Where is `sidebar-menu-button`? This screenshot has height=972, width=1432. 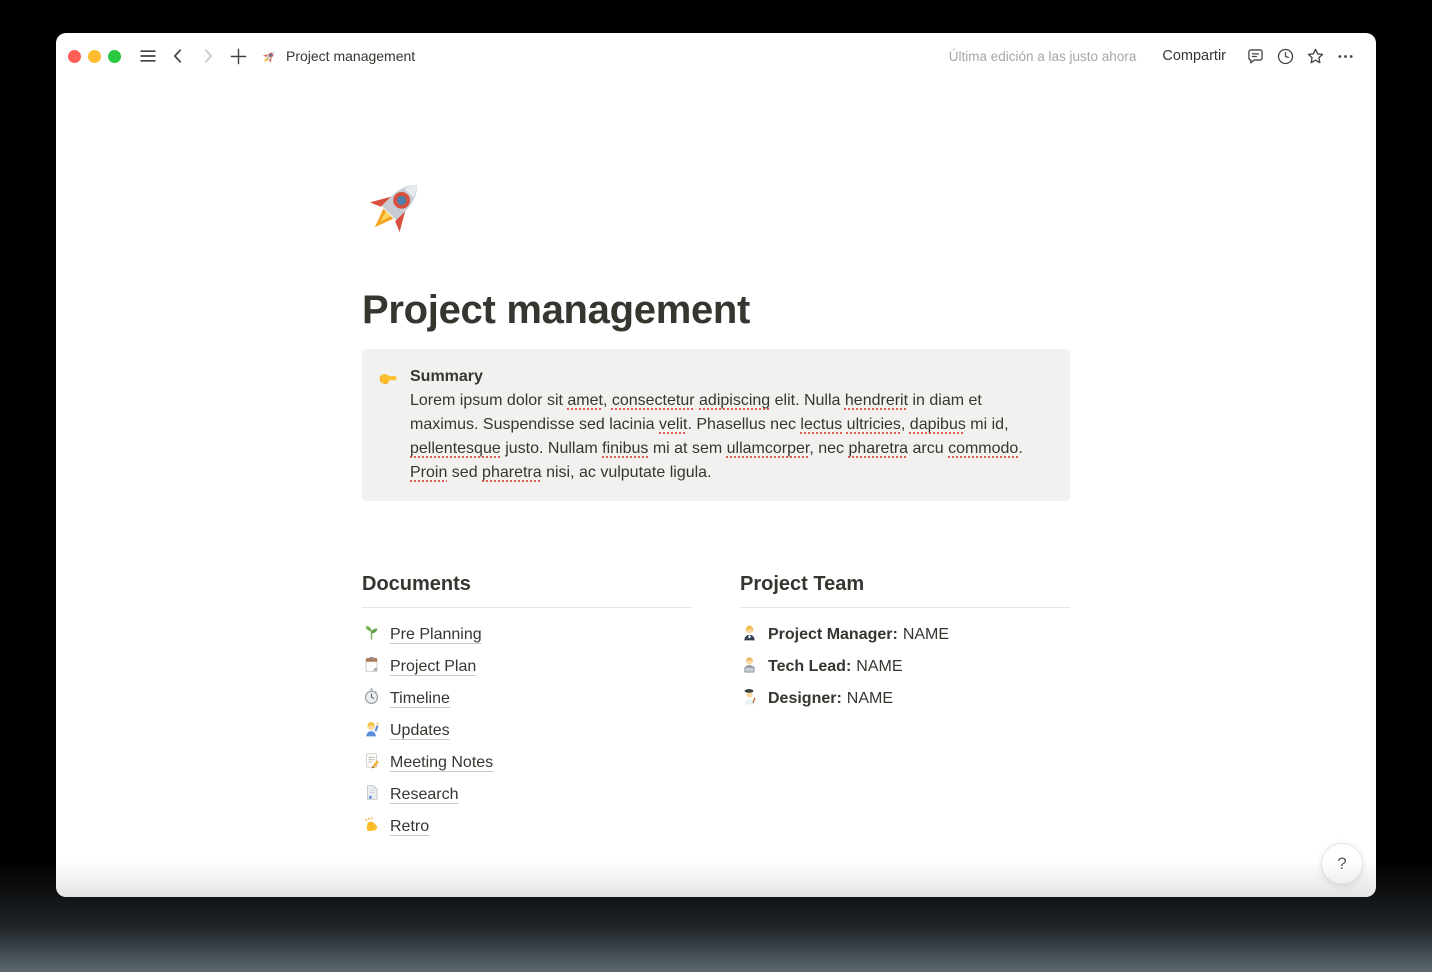 sidebar-menu-button is located at coordinates (148, 56).